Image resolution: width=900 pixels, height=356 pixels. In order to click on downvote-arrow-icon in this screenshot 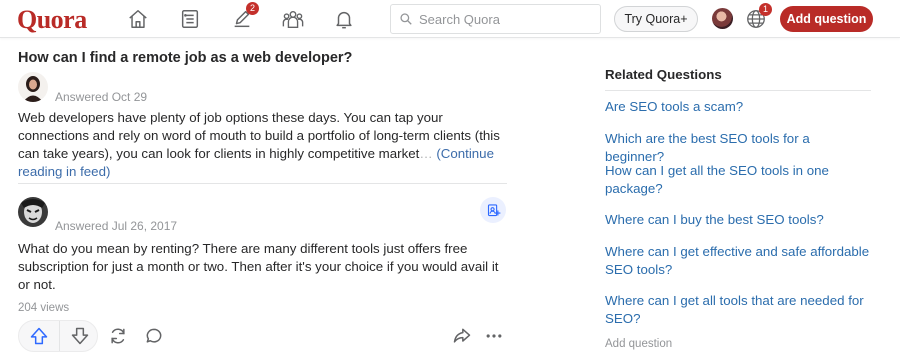, I will do `click(79, 336)`.